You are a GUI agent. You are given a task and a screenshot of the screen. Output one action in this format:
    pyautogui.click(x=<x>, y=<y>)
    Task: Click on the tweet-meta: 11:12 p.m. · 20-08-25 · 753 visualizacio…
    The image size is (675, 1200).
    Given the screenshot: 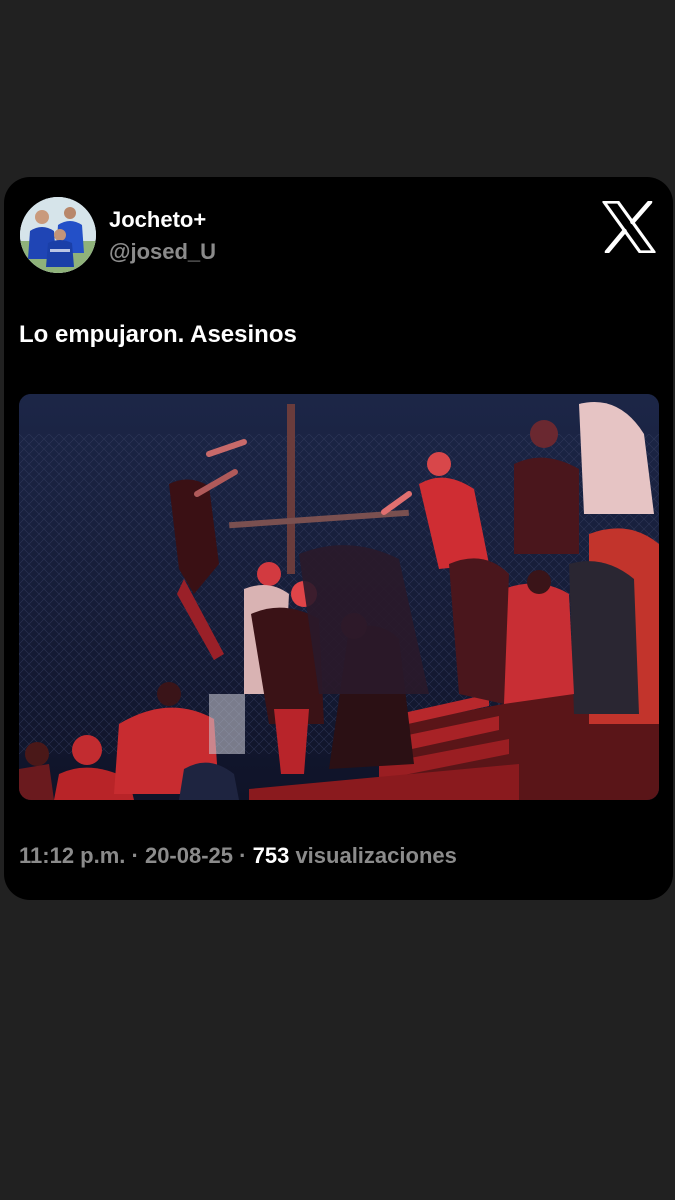 What is the action you would take?
    pyautogui.click(x=238, y=856)
    